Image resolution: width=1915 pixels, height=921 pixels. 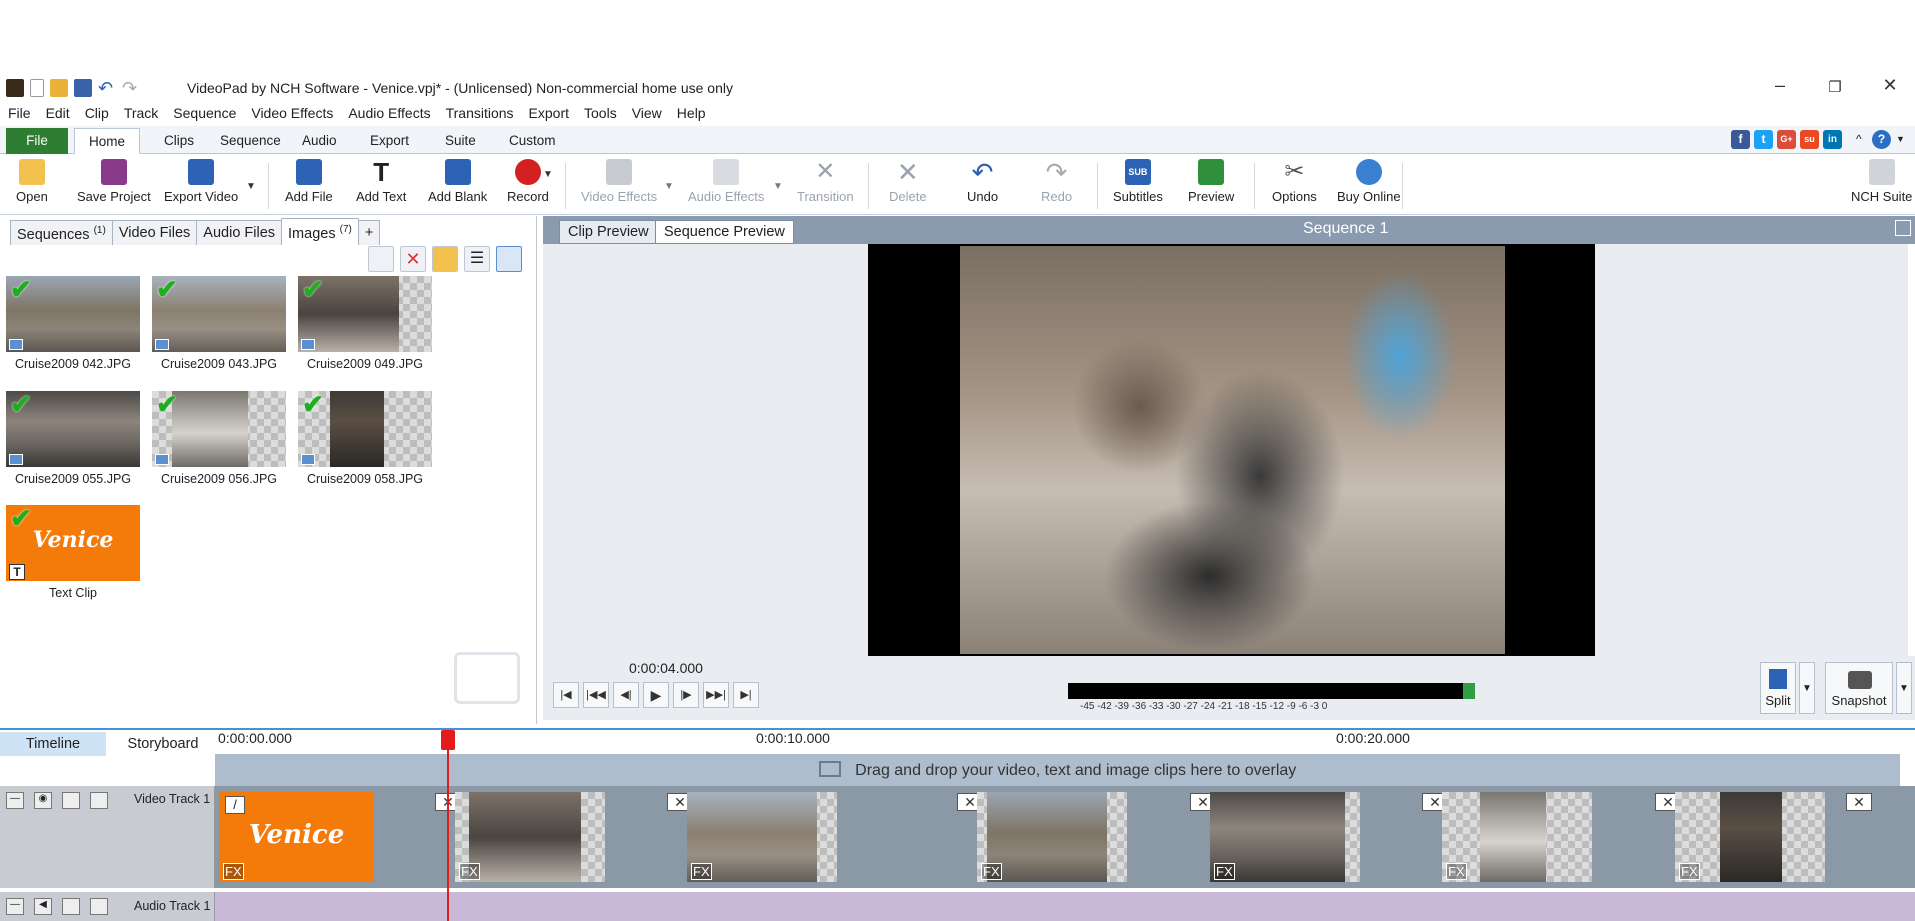 What do you see at coordinates (73, 552) in the screenshot?
I see `bin-item: Venice ✔ T Text Clip` at bounding box center [73, 552].